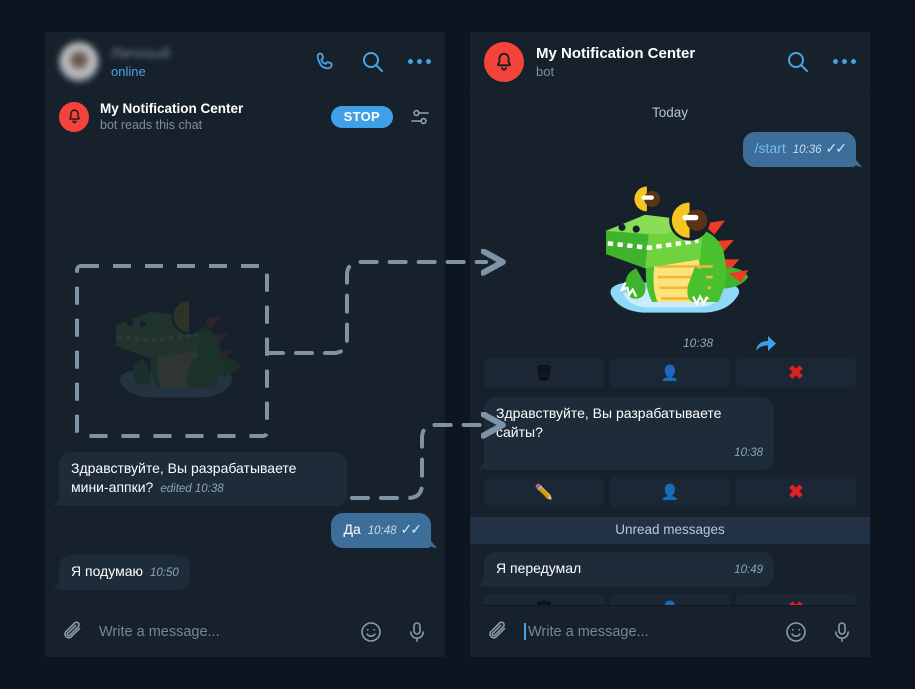 Image resolution: width=915 pixels, height=689 pixels. I want to click on bot-bar-title: My Notification Center, so click(172, 108).